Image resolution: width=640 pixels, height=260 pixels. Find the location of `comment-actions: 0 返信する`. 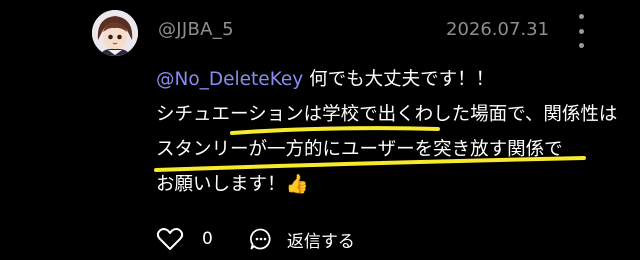

comment-actions: 0 返信する is located at coordinates (255, 239).